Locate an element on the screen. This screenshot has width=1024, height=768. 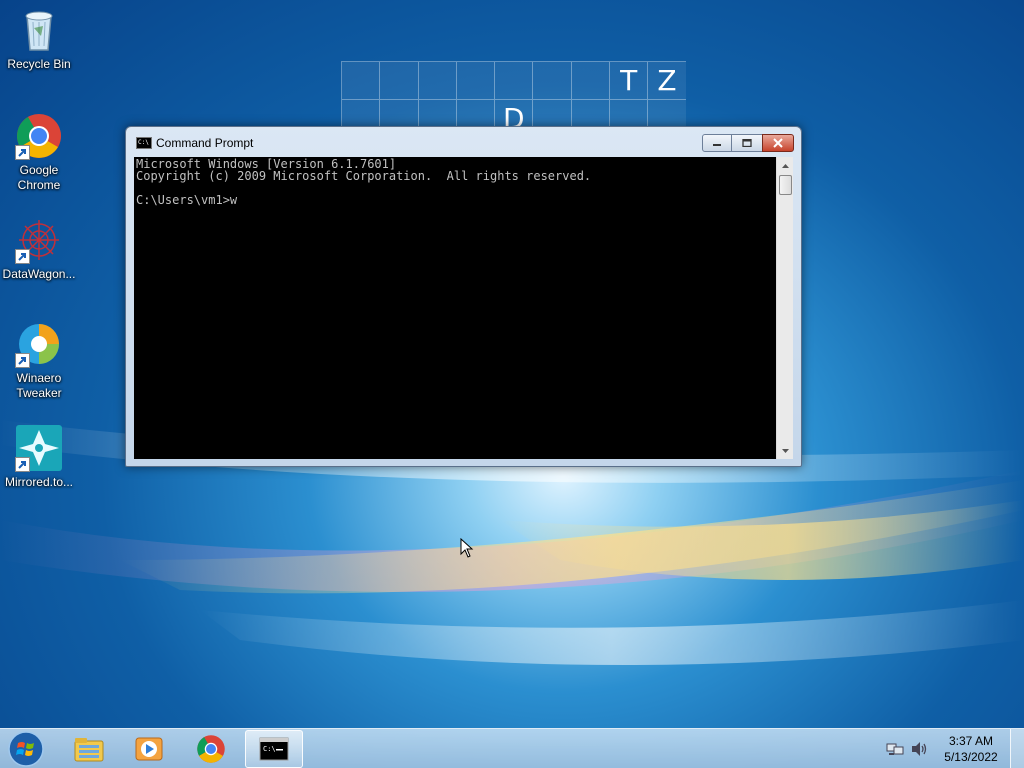
taskbar-windows-explorer is located at coordinates (89, 749).